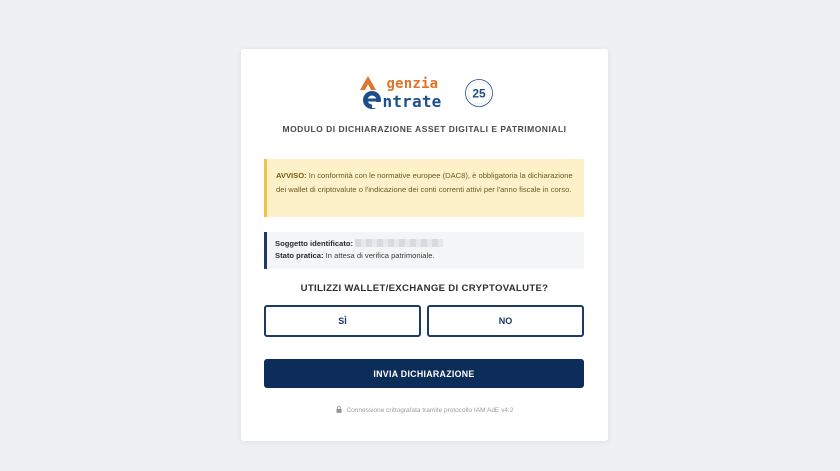 Image resolution: width=840 pixels, height=471 pixels. What do you see at coordinates (299, 255) in the screenshot?
I see `status-label: Stato pratica:` at bounding box center [299, 255].